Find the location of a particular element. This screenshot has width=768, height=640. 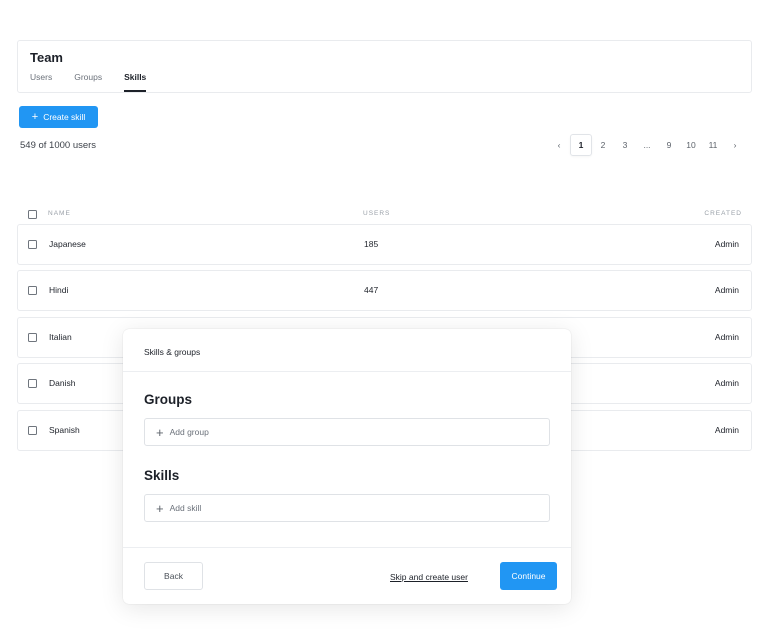

tab-skills: Skills is located at coordinates (135, 82).